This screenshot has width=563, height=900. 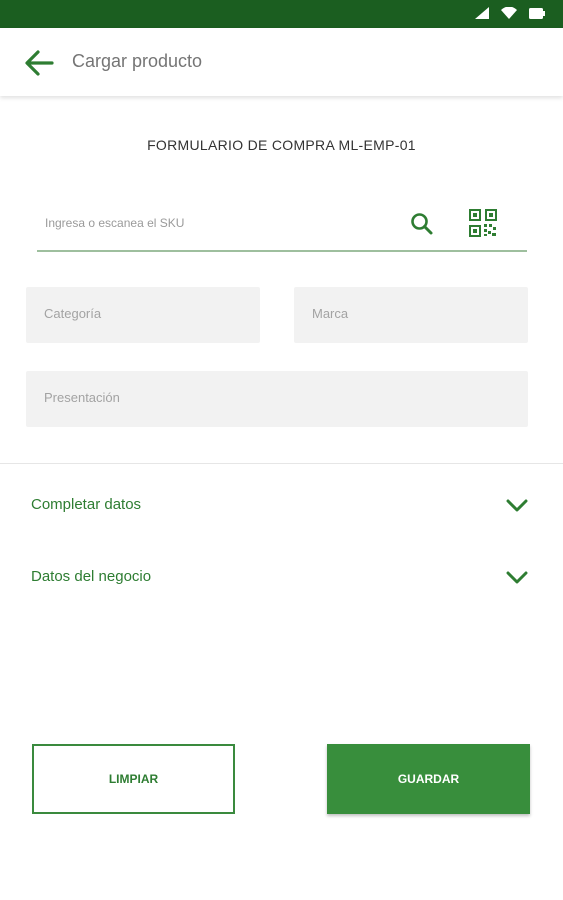 What do you see at coordinates (537, 13) in the screenshot?
I see `battery-icon` at bounding box center [537, 13].